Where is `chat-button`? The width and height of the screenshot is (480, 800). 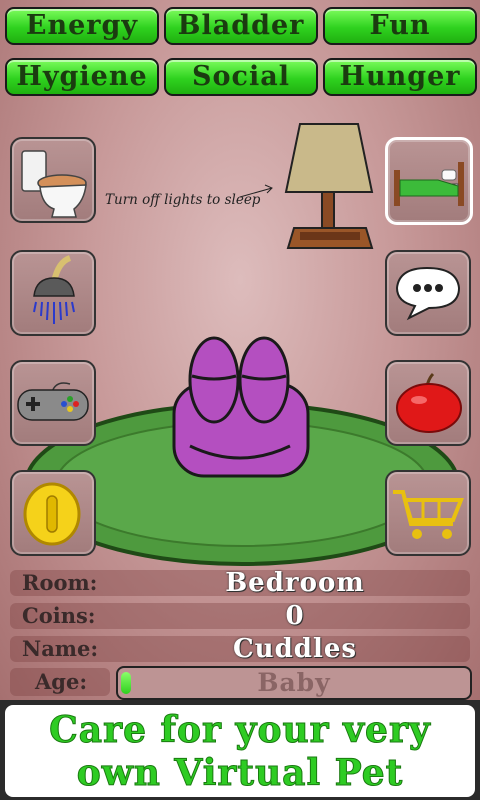
chat-button is located at coordinates (428, 293).